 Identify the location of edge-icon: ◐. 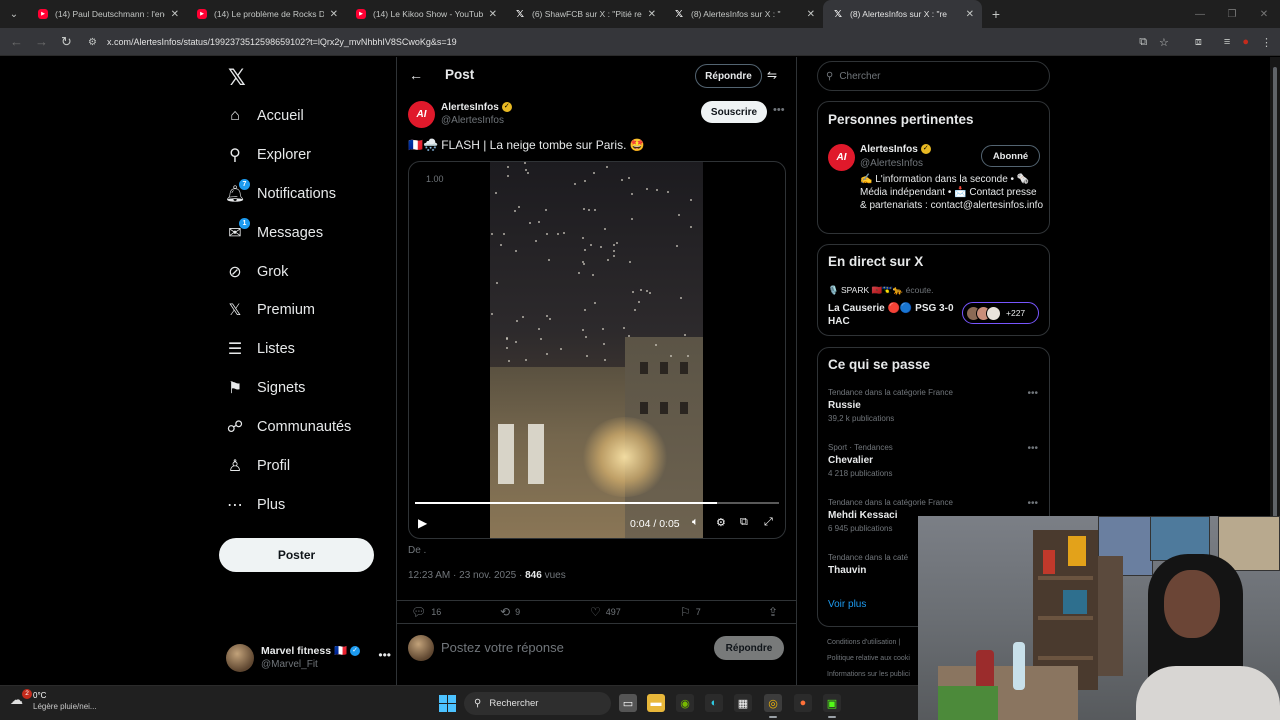
(714, 703).